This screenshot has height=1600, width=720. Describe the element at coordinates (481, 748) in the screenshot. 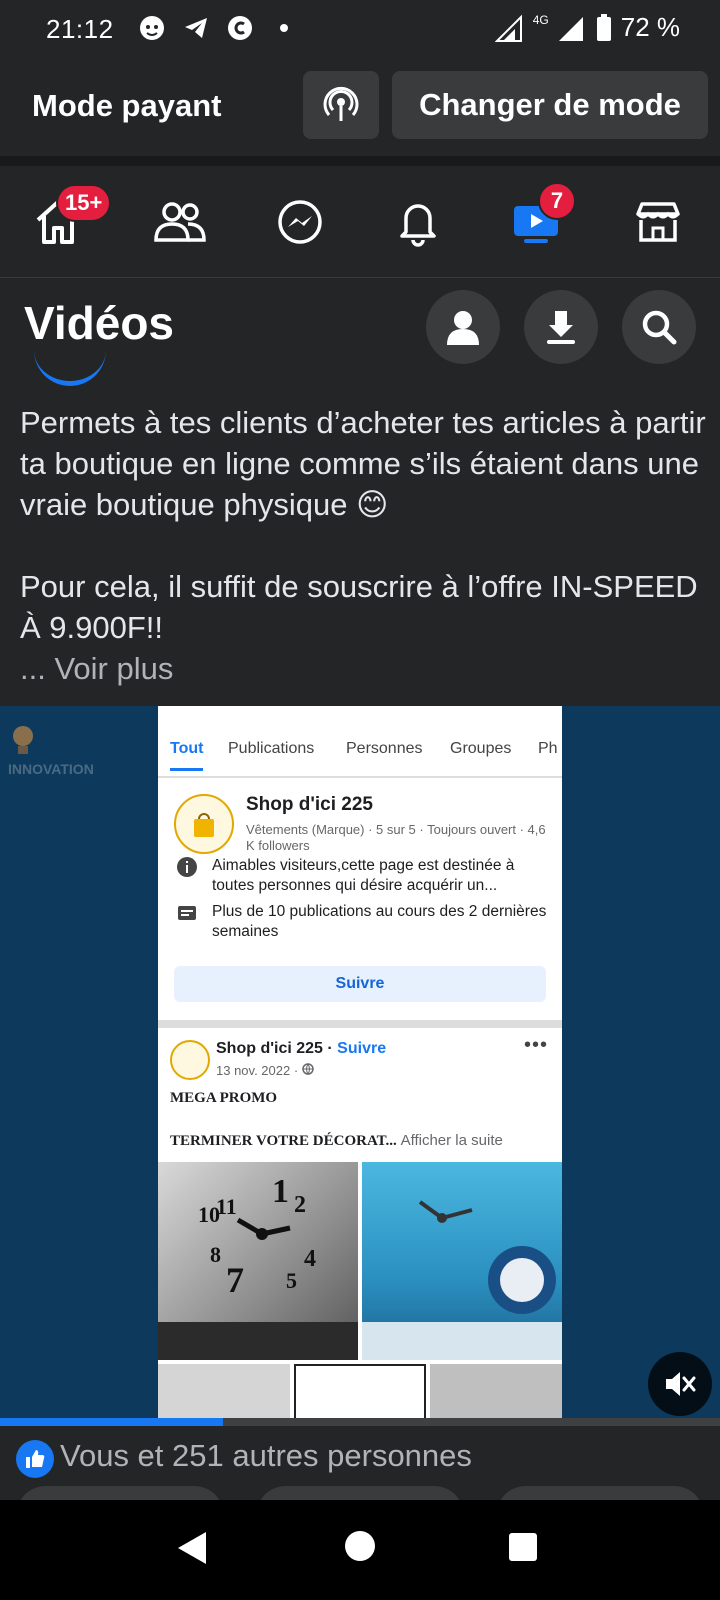

I see `tab-groupes: Groupes` at that location.